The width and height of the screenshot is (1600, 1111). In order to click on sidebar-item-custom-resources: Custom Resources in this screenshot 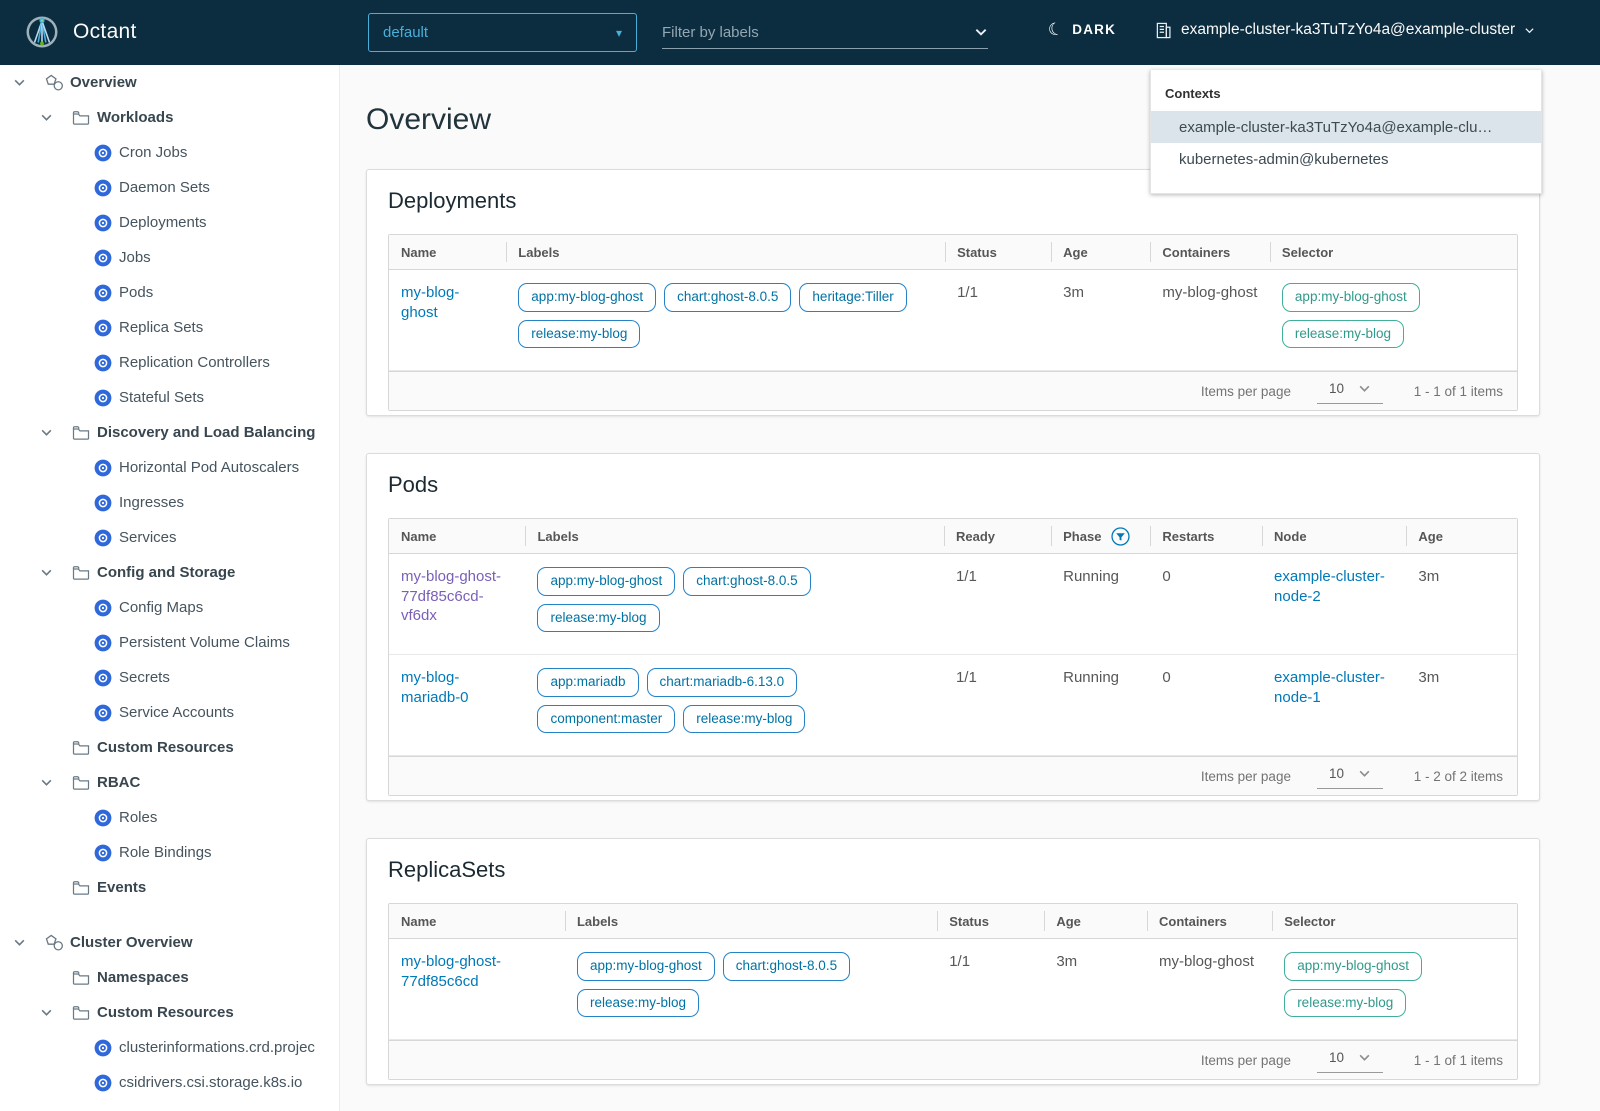, I will do `click(169, 747)`.